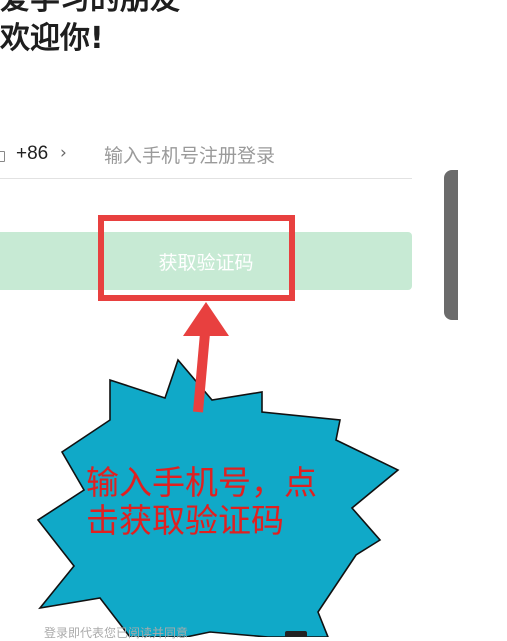 This screenshot has height=641, width=507. What do you see at coordinates (116, 633) in the screenshot?
I see `agreement-text: 登录即代表您已阅读并同意` at bounding box center [116, 633].